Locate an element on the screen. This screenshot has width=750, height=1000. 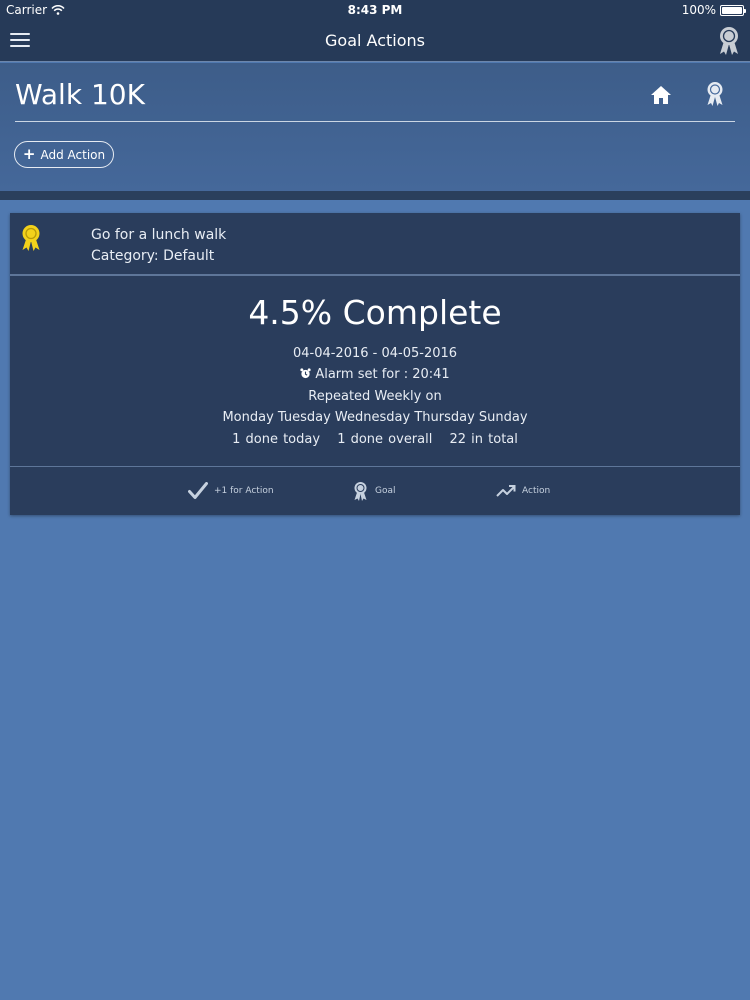
goal-label: Goal is located at coordinates (385, 491).